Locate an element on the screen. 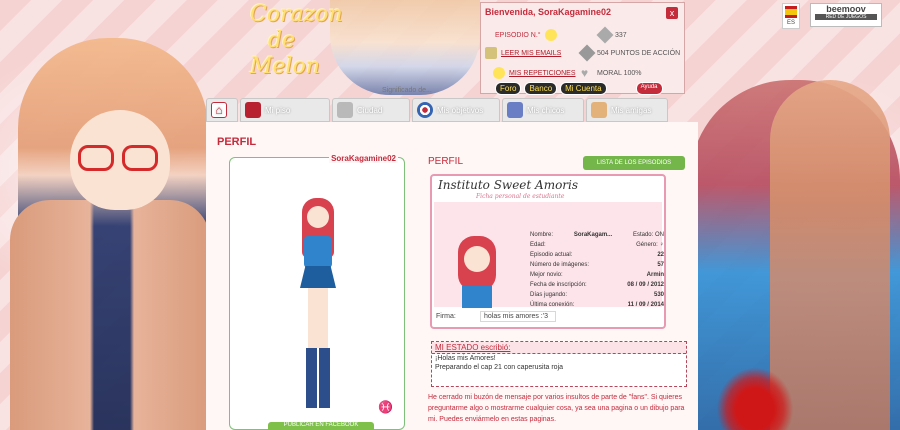 The height and width of the screenshot is (430, 900). episode-row: EPISODIO N.° is located at coordinates (526, 35).